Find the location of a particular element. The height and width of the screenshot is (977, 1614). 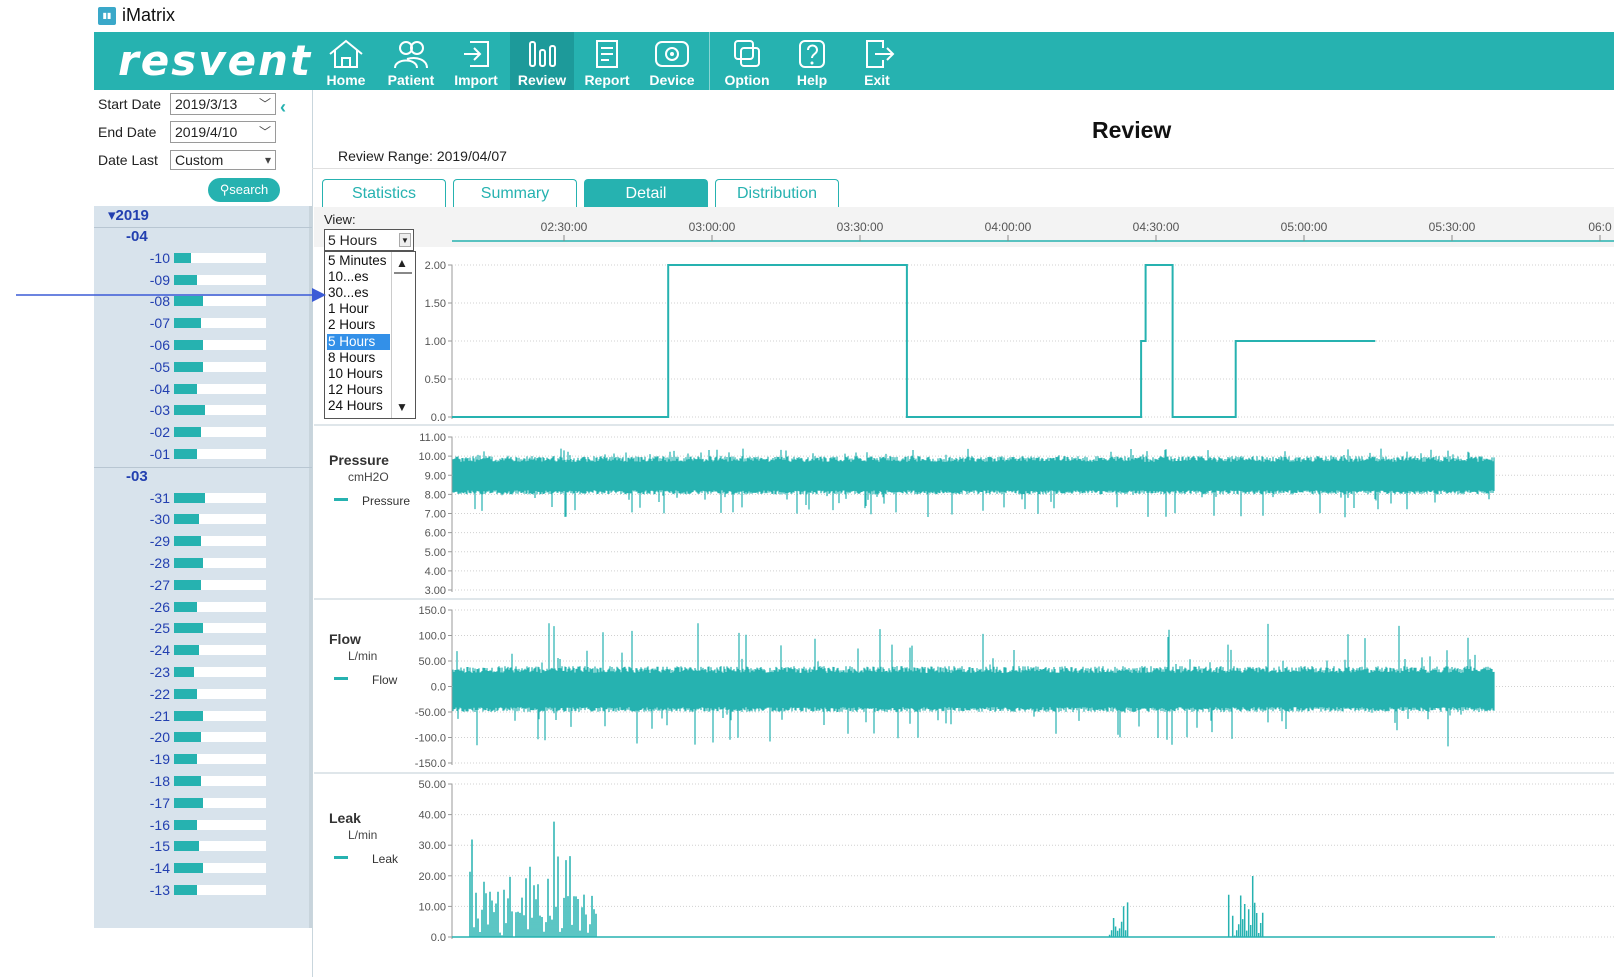

pressure-legend-label: Pressure is located at coordinates (386, 501).